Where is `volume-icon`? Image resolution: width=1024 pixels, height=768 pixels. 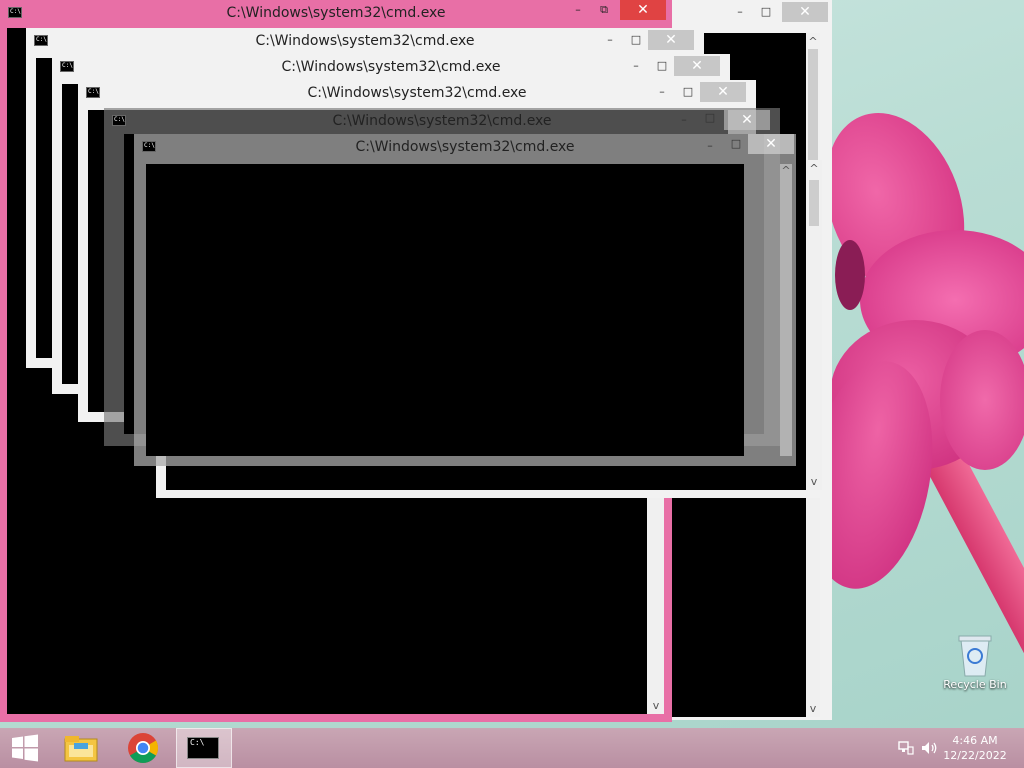
volume-icon is located at coordinates (930, 748).